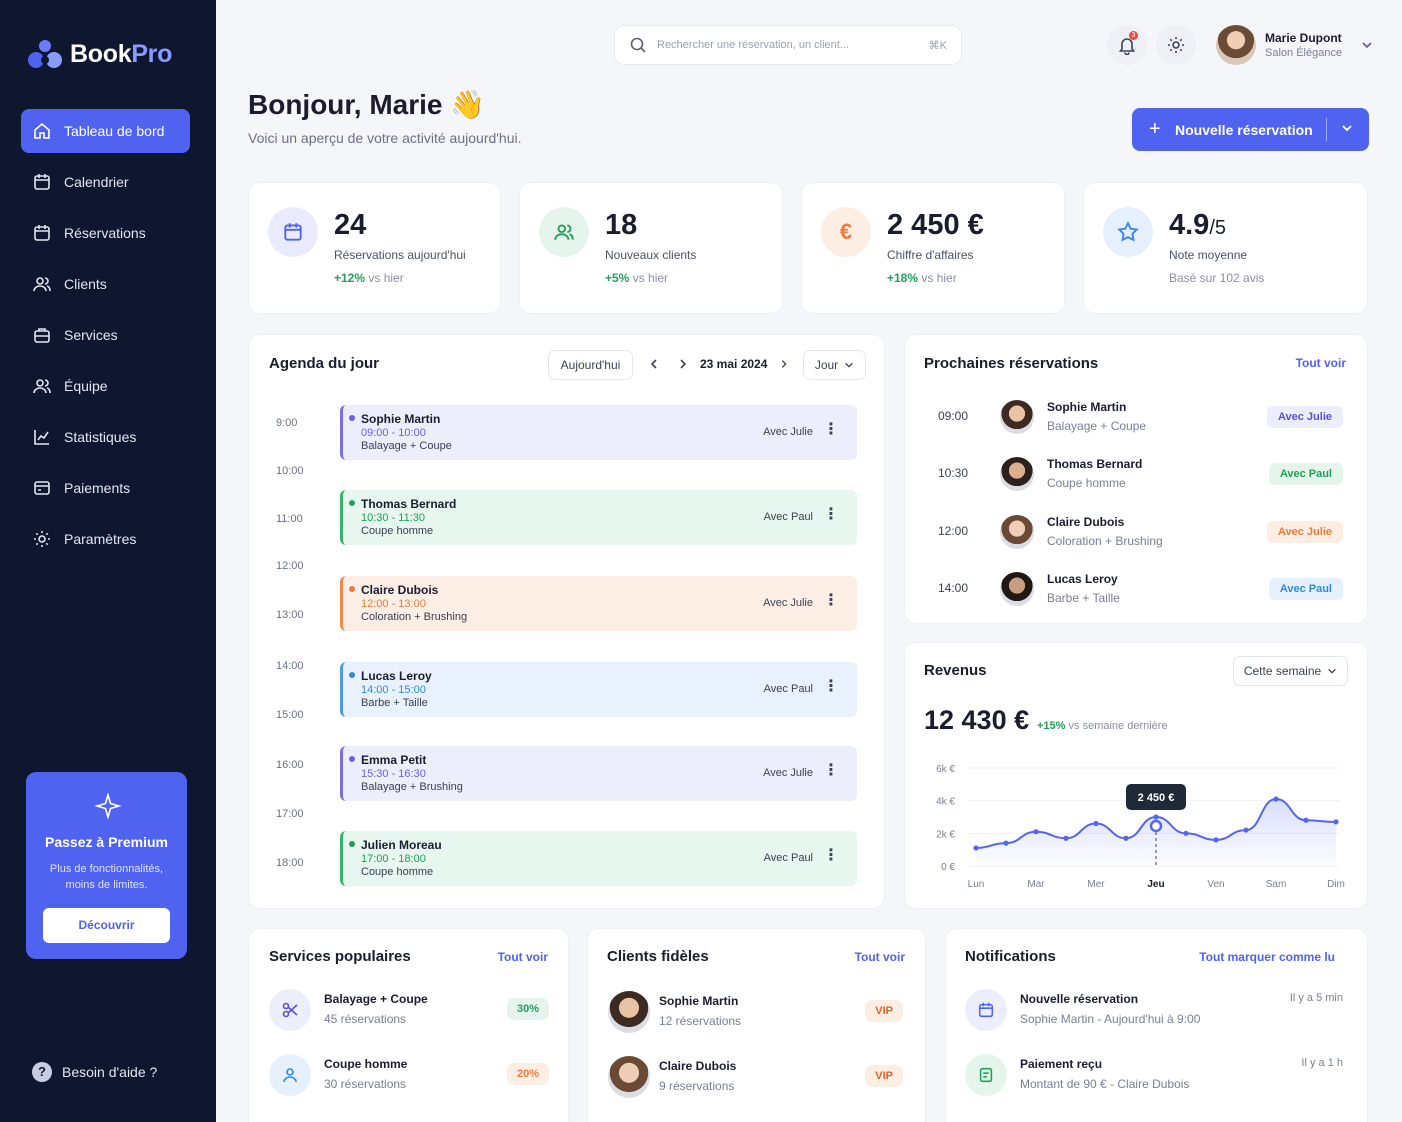  I want to click on stat-label: Nouveaux clients, so click(651, 255).